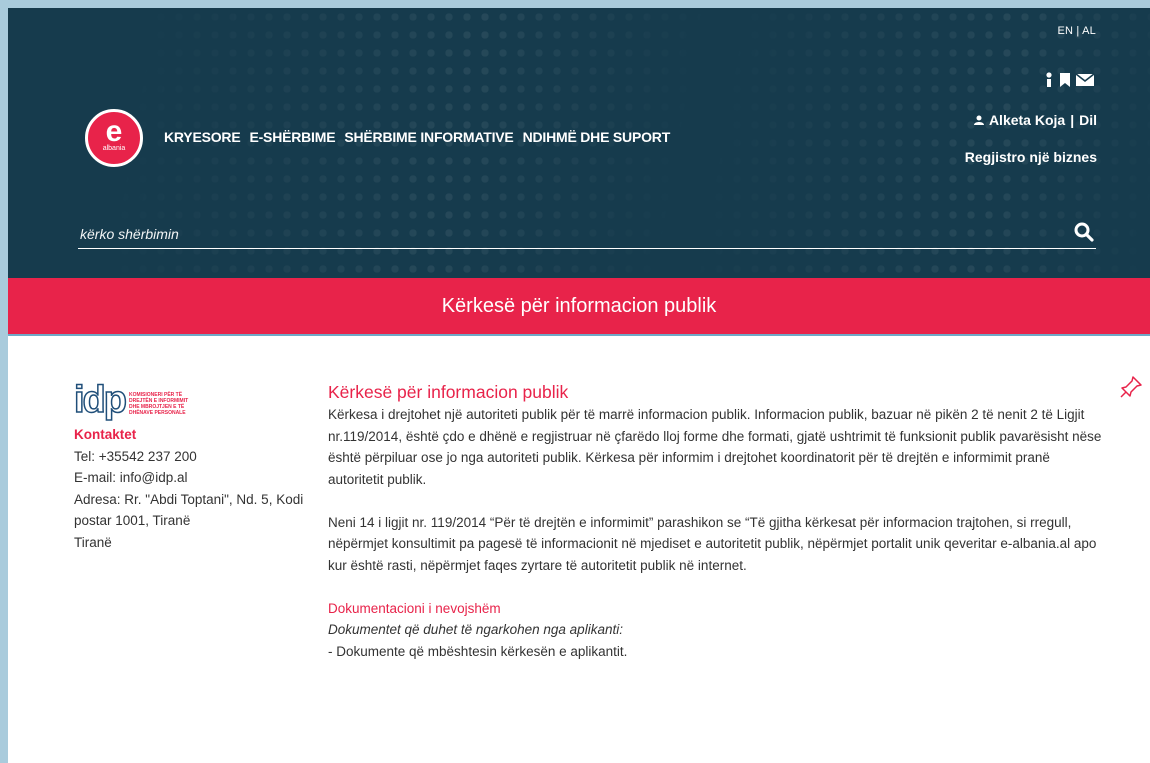 Image resolution: width=1150 pixels, height=763 pixels. I want to click on utility-icons, so click(1069, 82).